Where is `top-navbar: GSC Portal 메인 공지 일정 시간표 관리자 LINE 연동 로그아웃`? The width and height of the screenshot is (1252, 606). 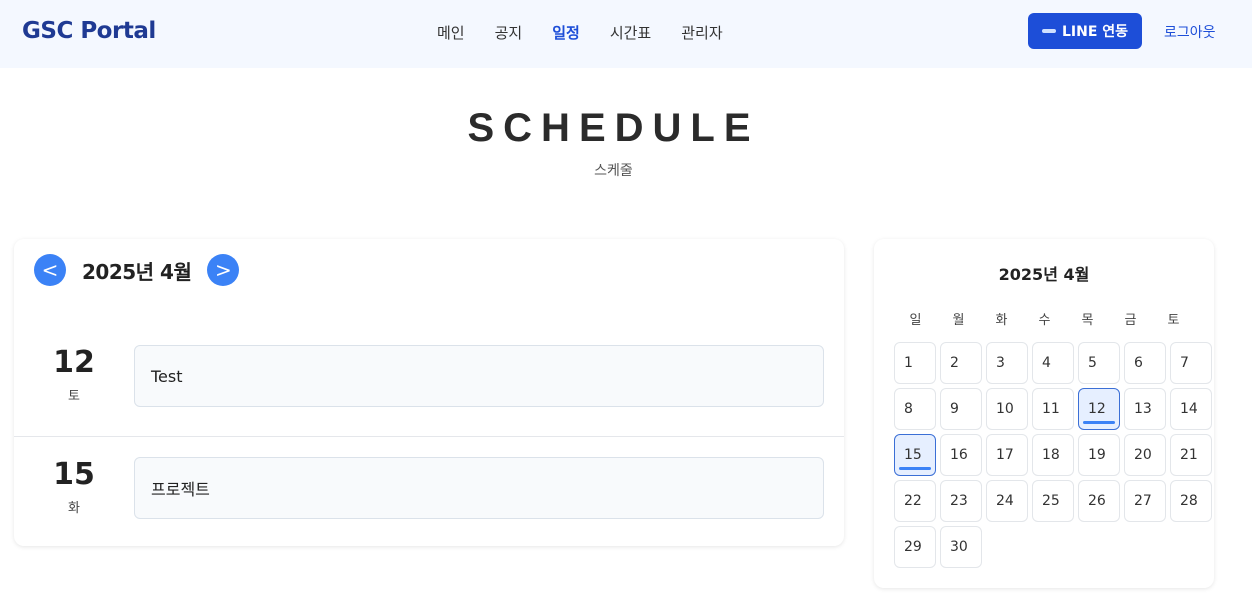 top-navbar: GSC Portal 메인 공지 일정 시간표 관리자 LINE 연동 로그아웃 is located at coordinates (626, 34).